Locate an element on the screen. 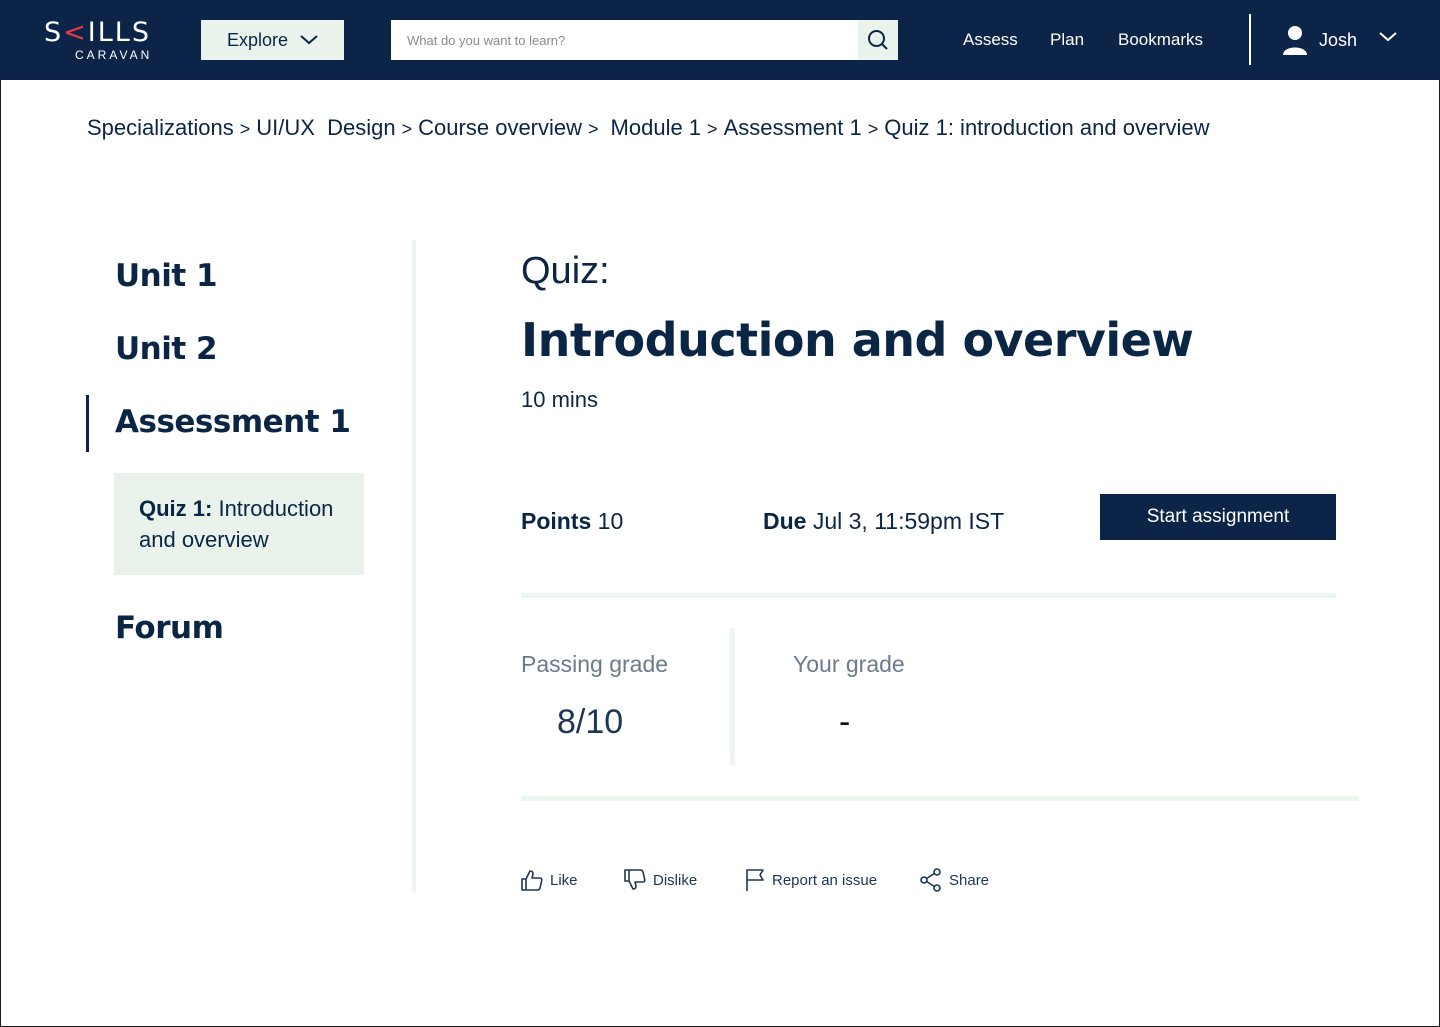 The width and height of the screenshot is (1440, 1027). user-avatar-icon is located at coordinates (1295, 40).